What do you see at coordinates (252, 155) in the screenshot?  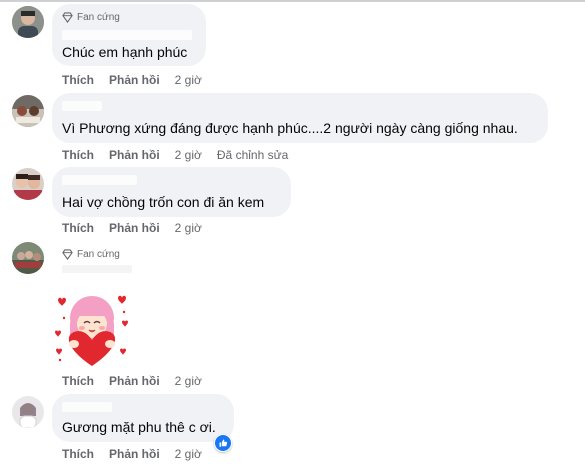 I see `edited-label: Đã chỉnh sửa` at bounding box center [252, 155].